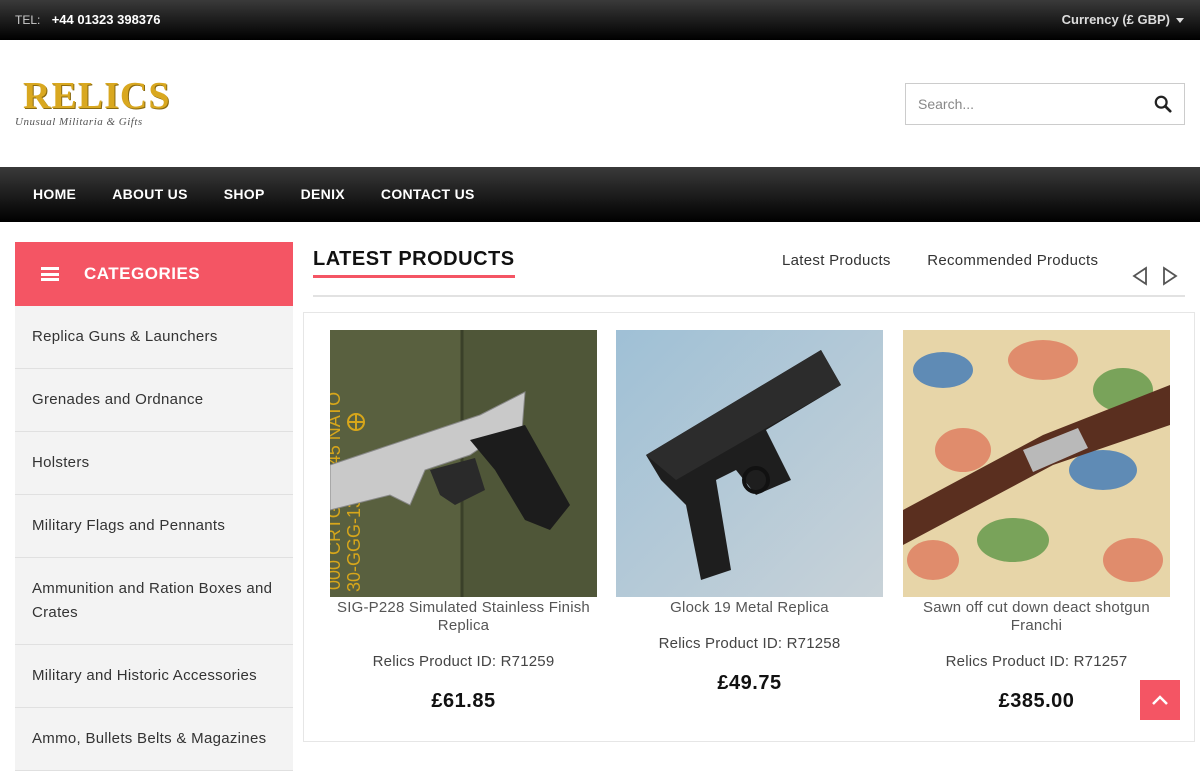 This screenshot has height=771, width=1200. What do you see at coordinates (154, 463) in the screenshot?
I see `category-item-holsters: Holsters` at bounding box center [154, 463].